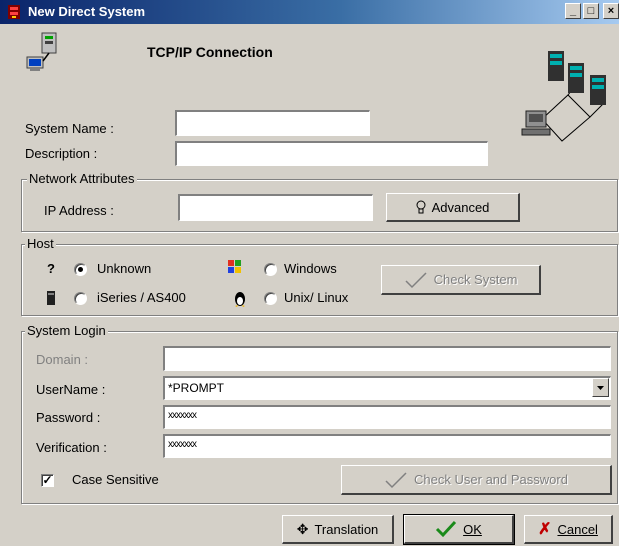 The width and height of the screenshot is (619, 546). What do you see at coordinates (577, 529) in the screenshot?
I see `cancel-label: Cancel` at bounding box center [577, 529].